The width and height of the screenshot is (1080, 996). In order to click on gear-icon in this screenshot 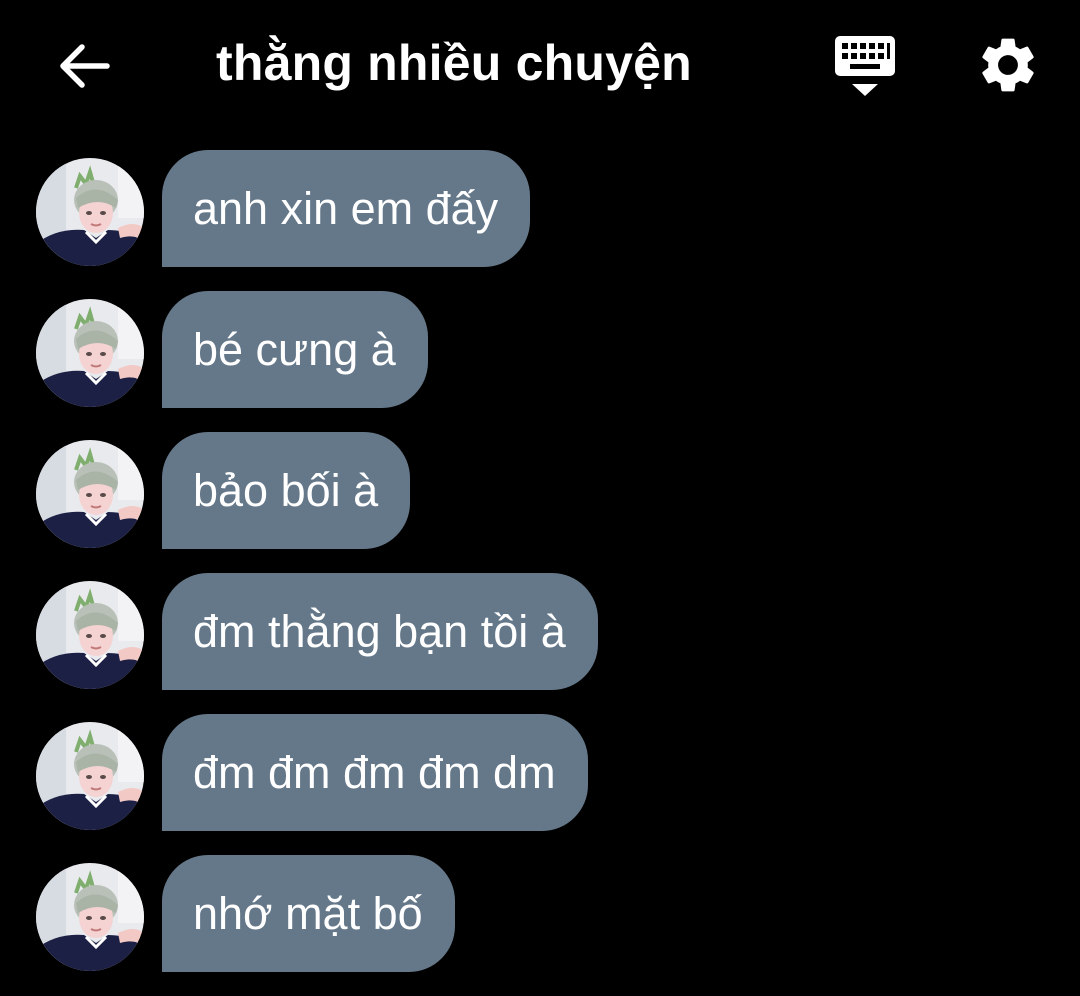, I will do `click(1008, 65)`.